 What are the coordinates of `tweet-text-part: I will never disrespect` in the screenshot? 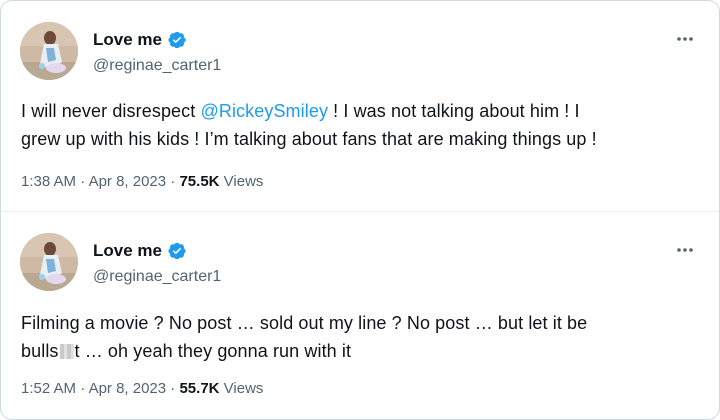 It's located at (111, 111).